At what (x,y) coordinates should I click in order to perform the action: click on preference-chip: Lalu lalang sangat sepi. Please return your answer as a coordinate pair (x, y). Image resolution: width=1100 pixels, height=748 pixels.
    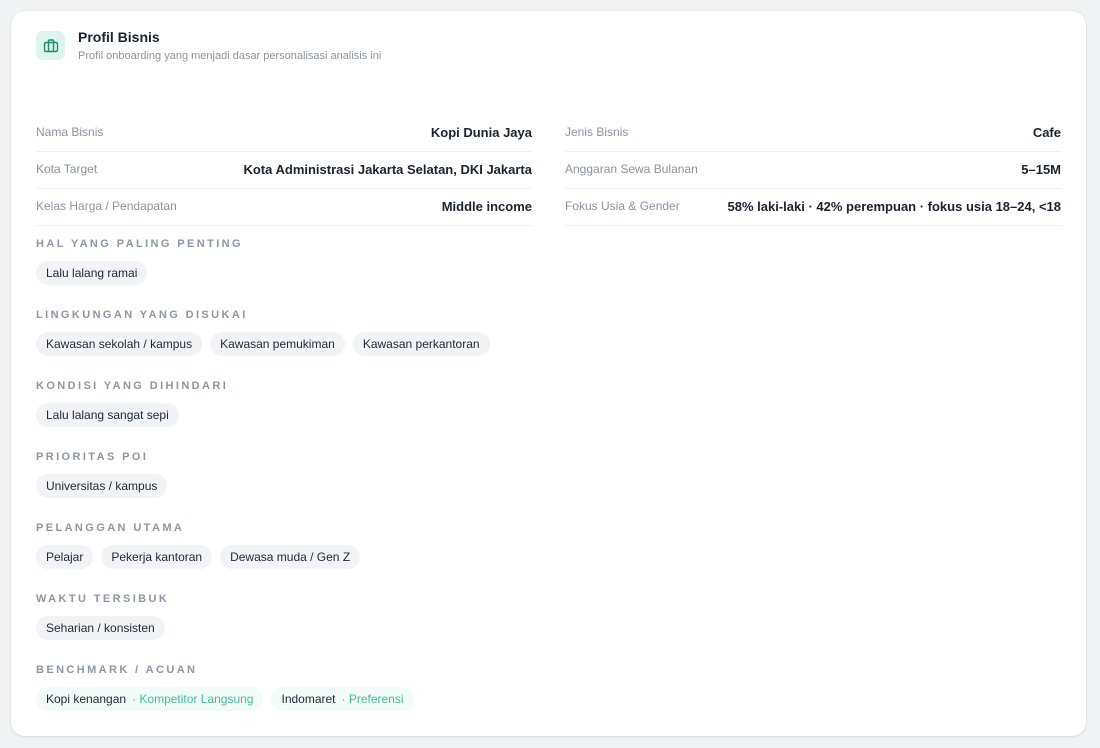
    Looking at the image, I should click on (107, 415).